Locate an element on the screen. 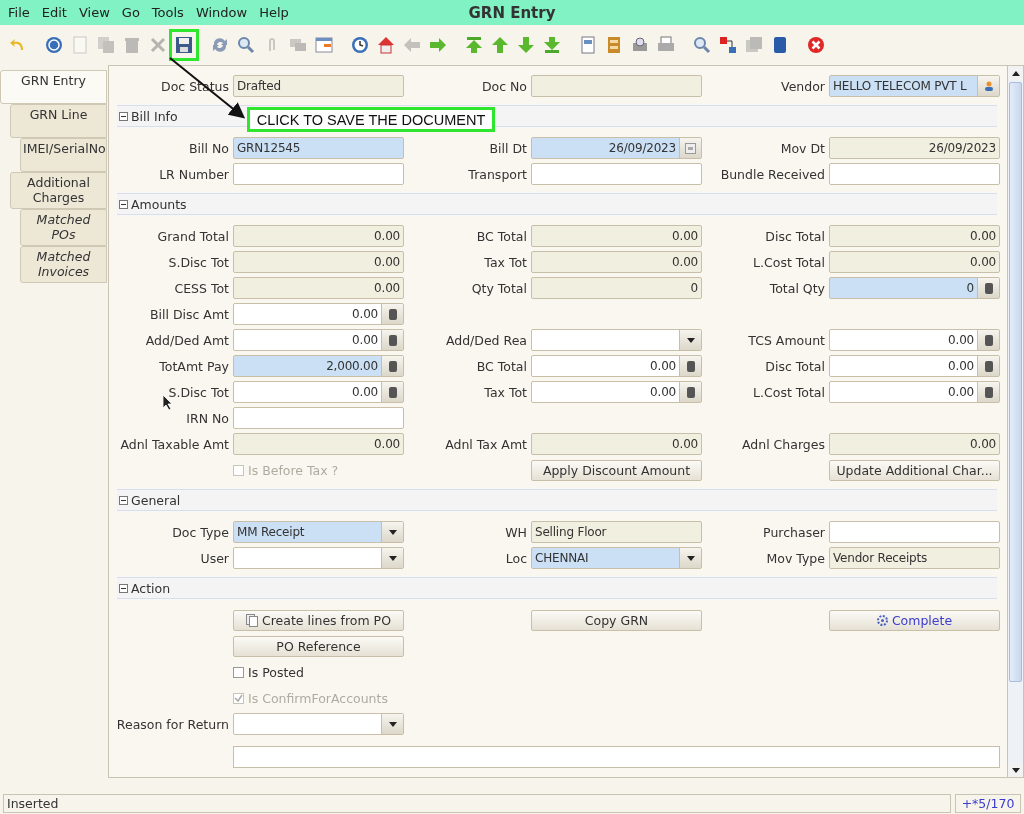 The image size is (1024, 814). section-title: Amounts is located at coordinates (159, 204).